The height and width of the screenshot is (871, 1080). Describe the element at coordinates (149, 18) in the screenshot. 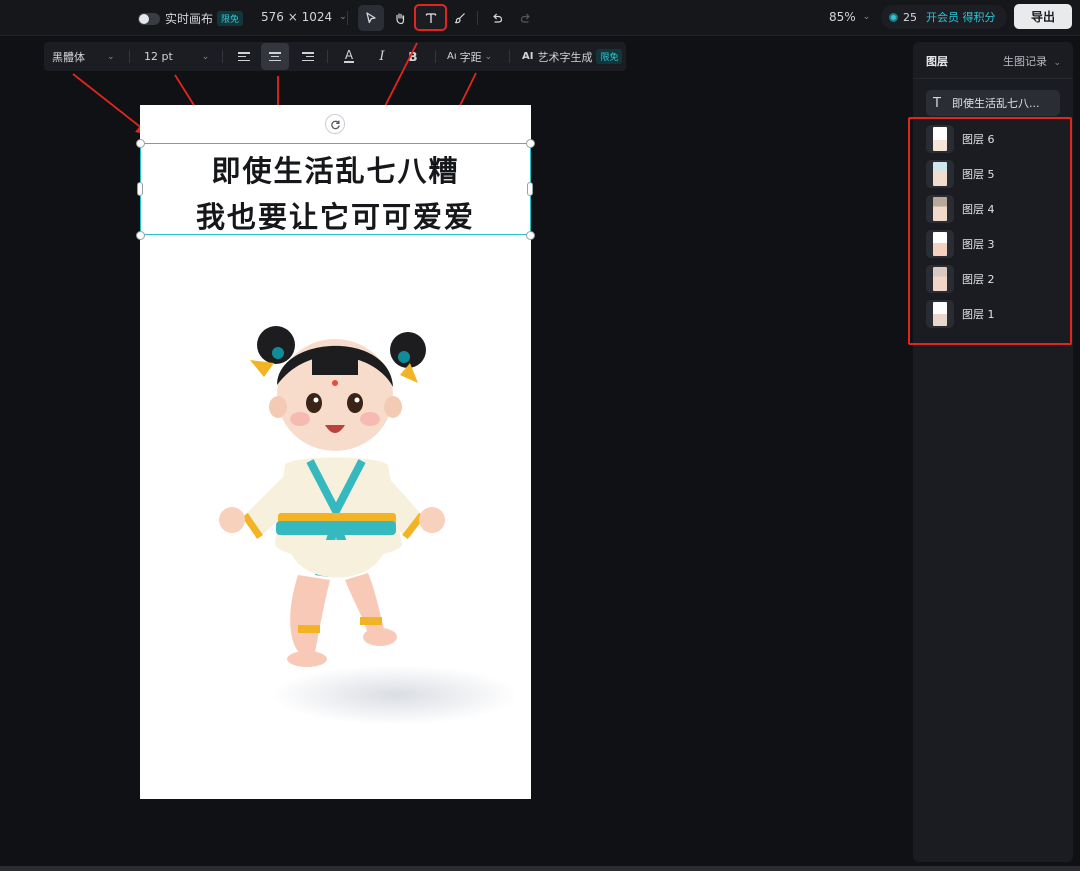

I see `toggle-switch` at that location.